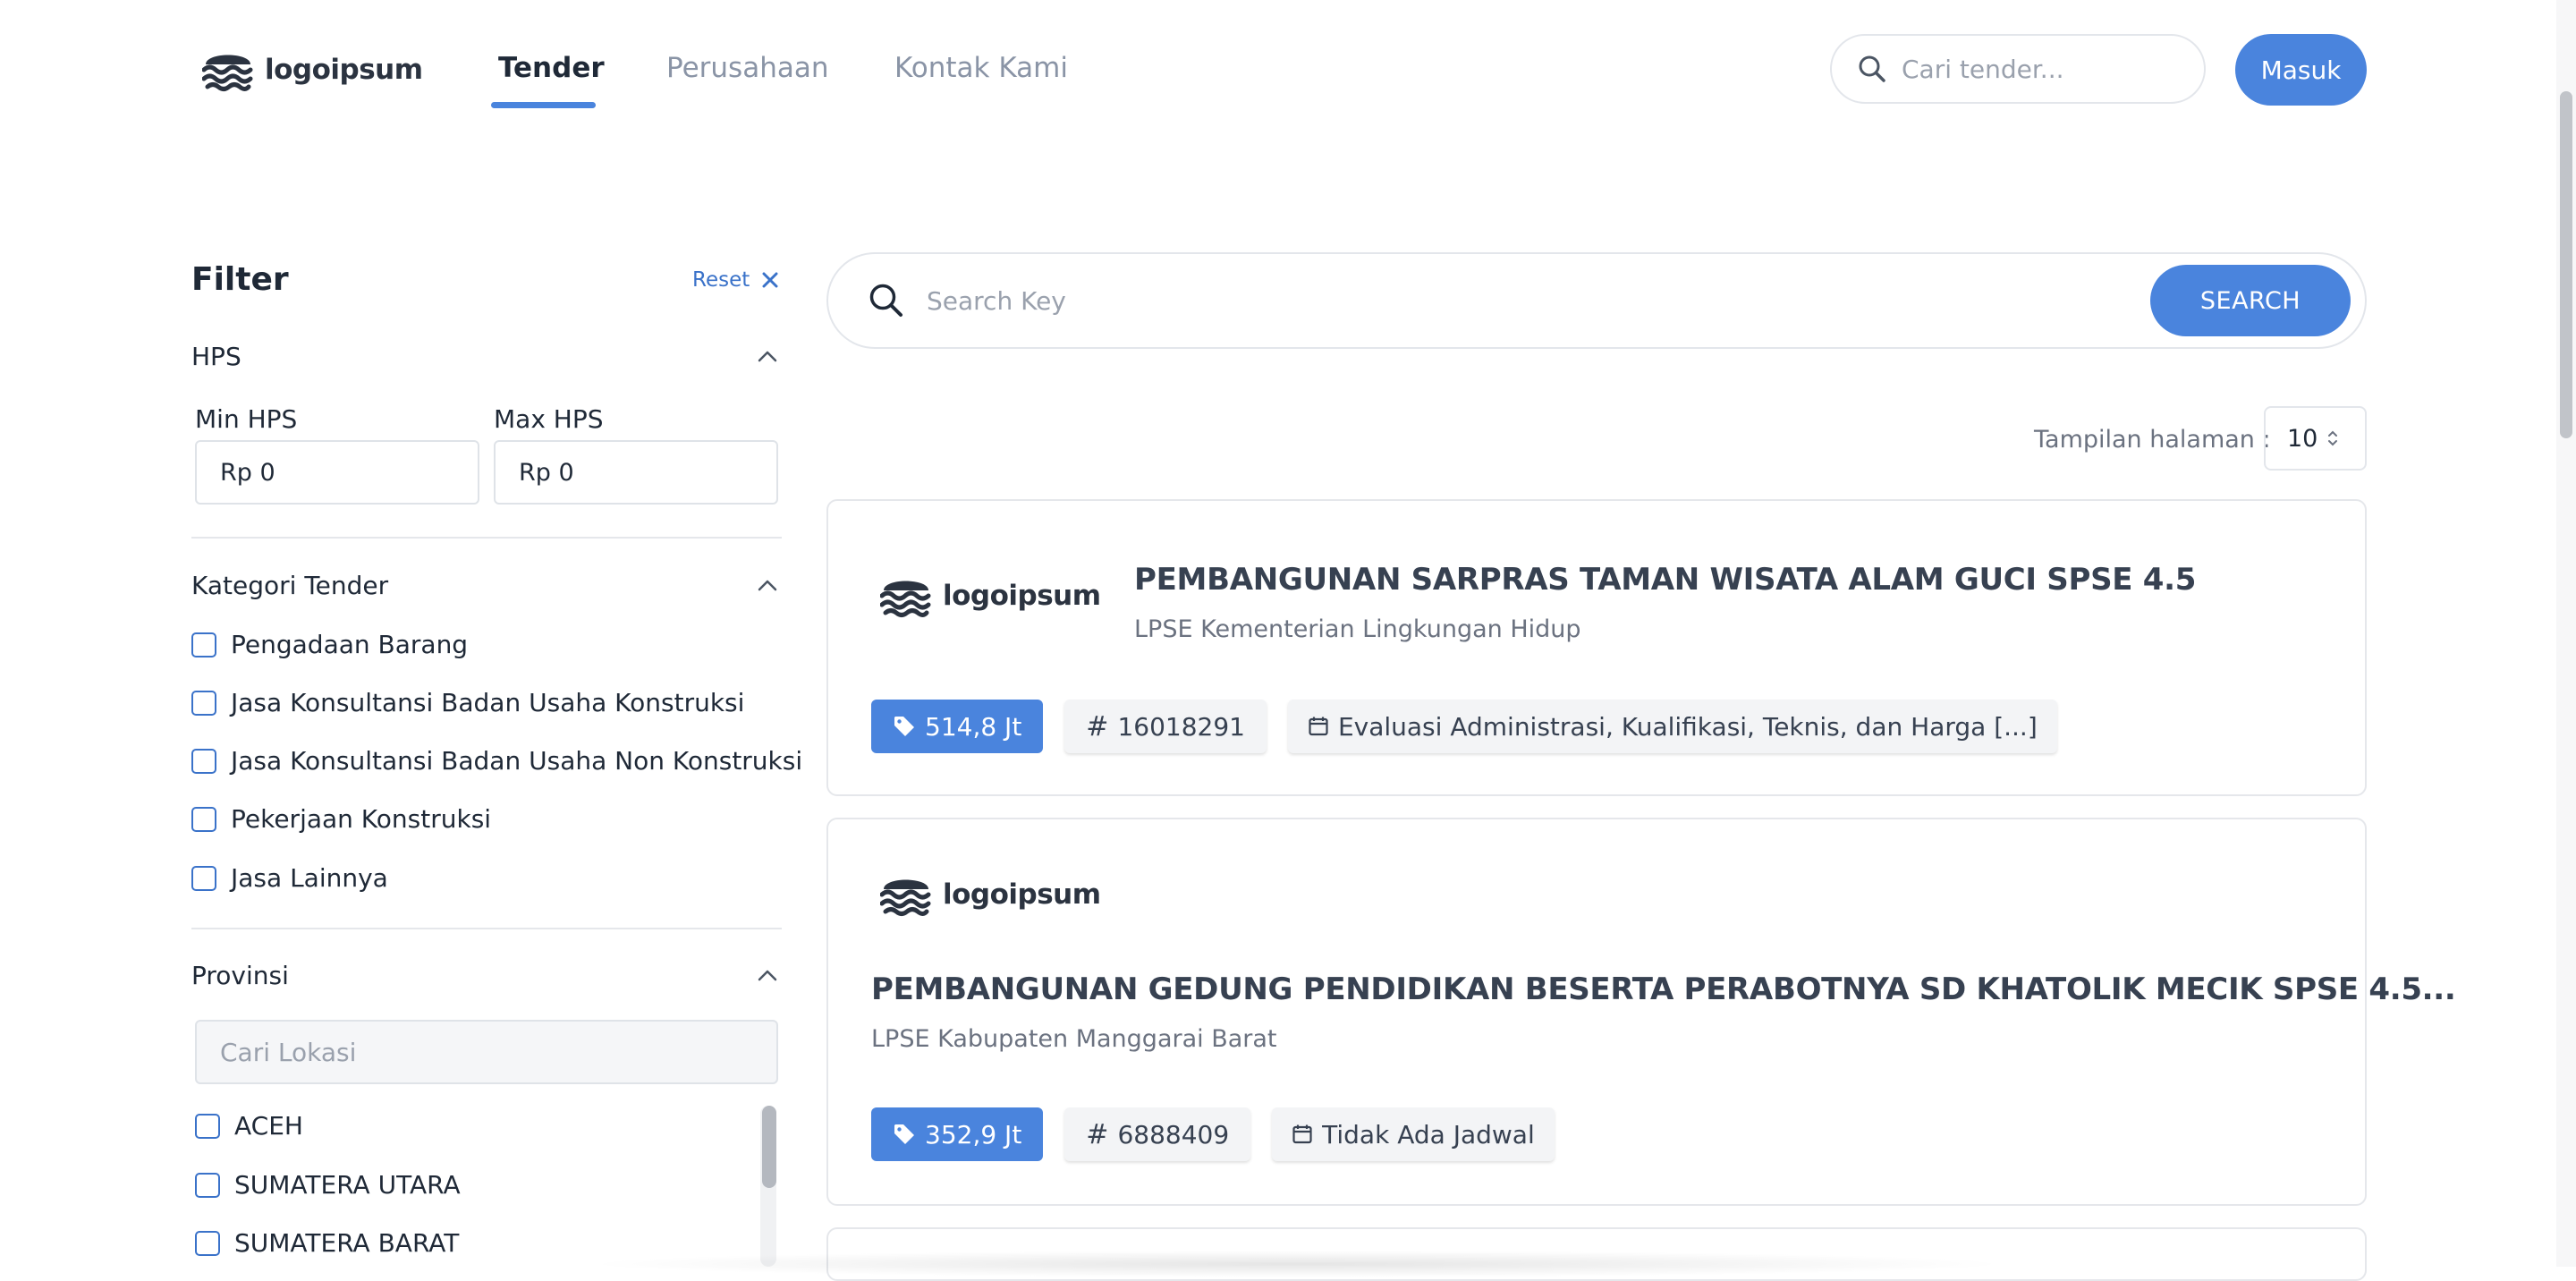 Image resolution: width=2576 pixels, height=1281 pixels. What do you see at coordinates (636, 472) in the screenshot?
I see `max-hps-input: Rp 0` at bounding box center [636, 472].